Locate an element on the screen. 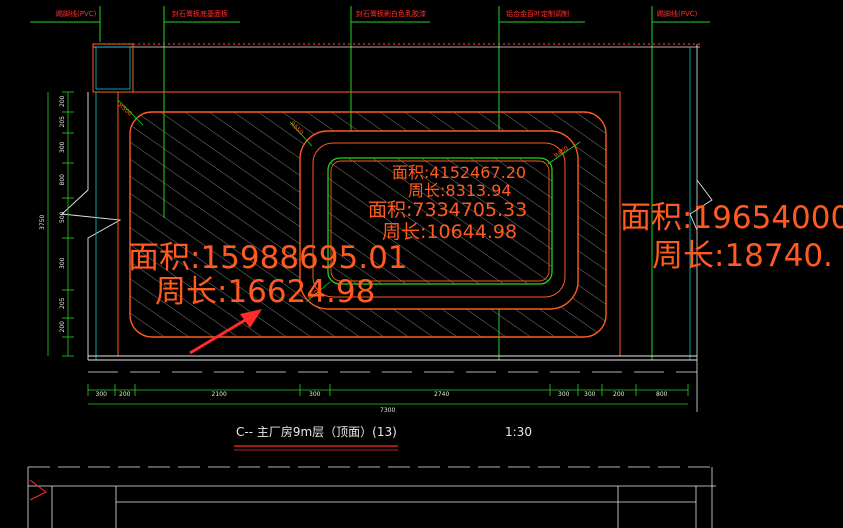 Image resolution: width=843 pixels, height=528 pixels. dim-left-2: 300 is located at coordinates (62, 147).